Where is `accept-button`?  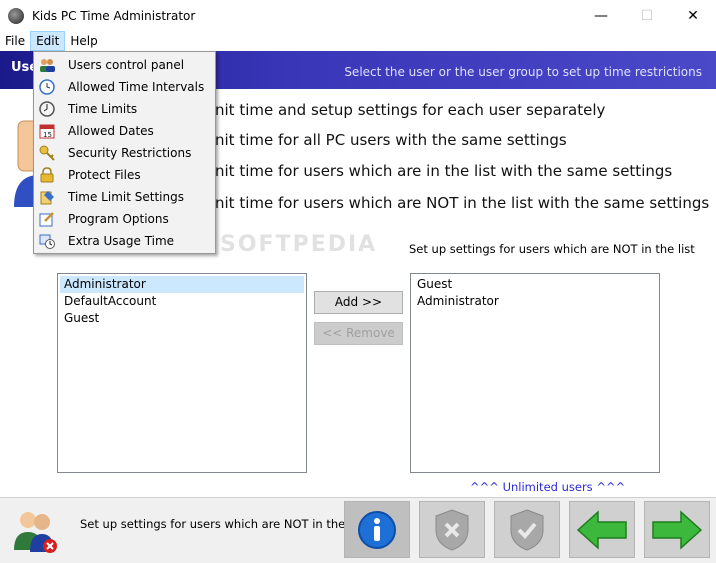 accept-button is located at coordinates (527, 529).